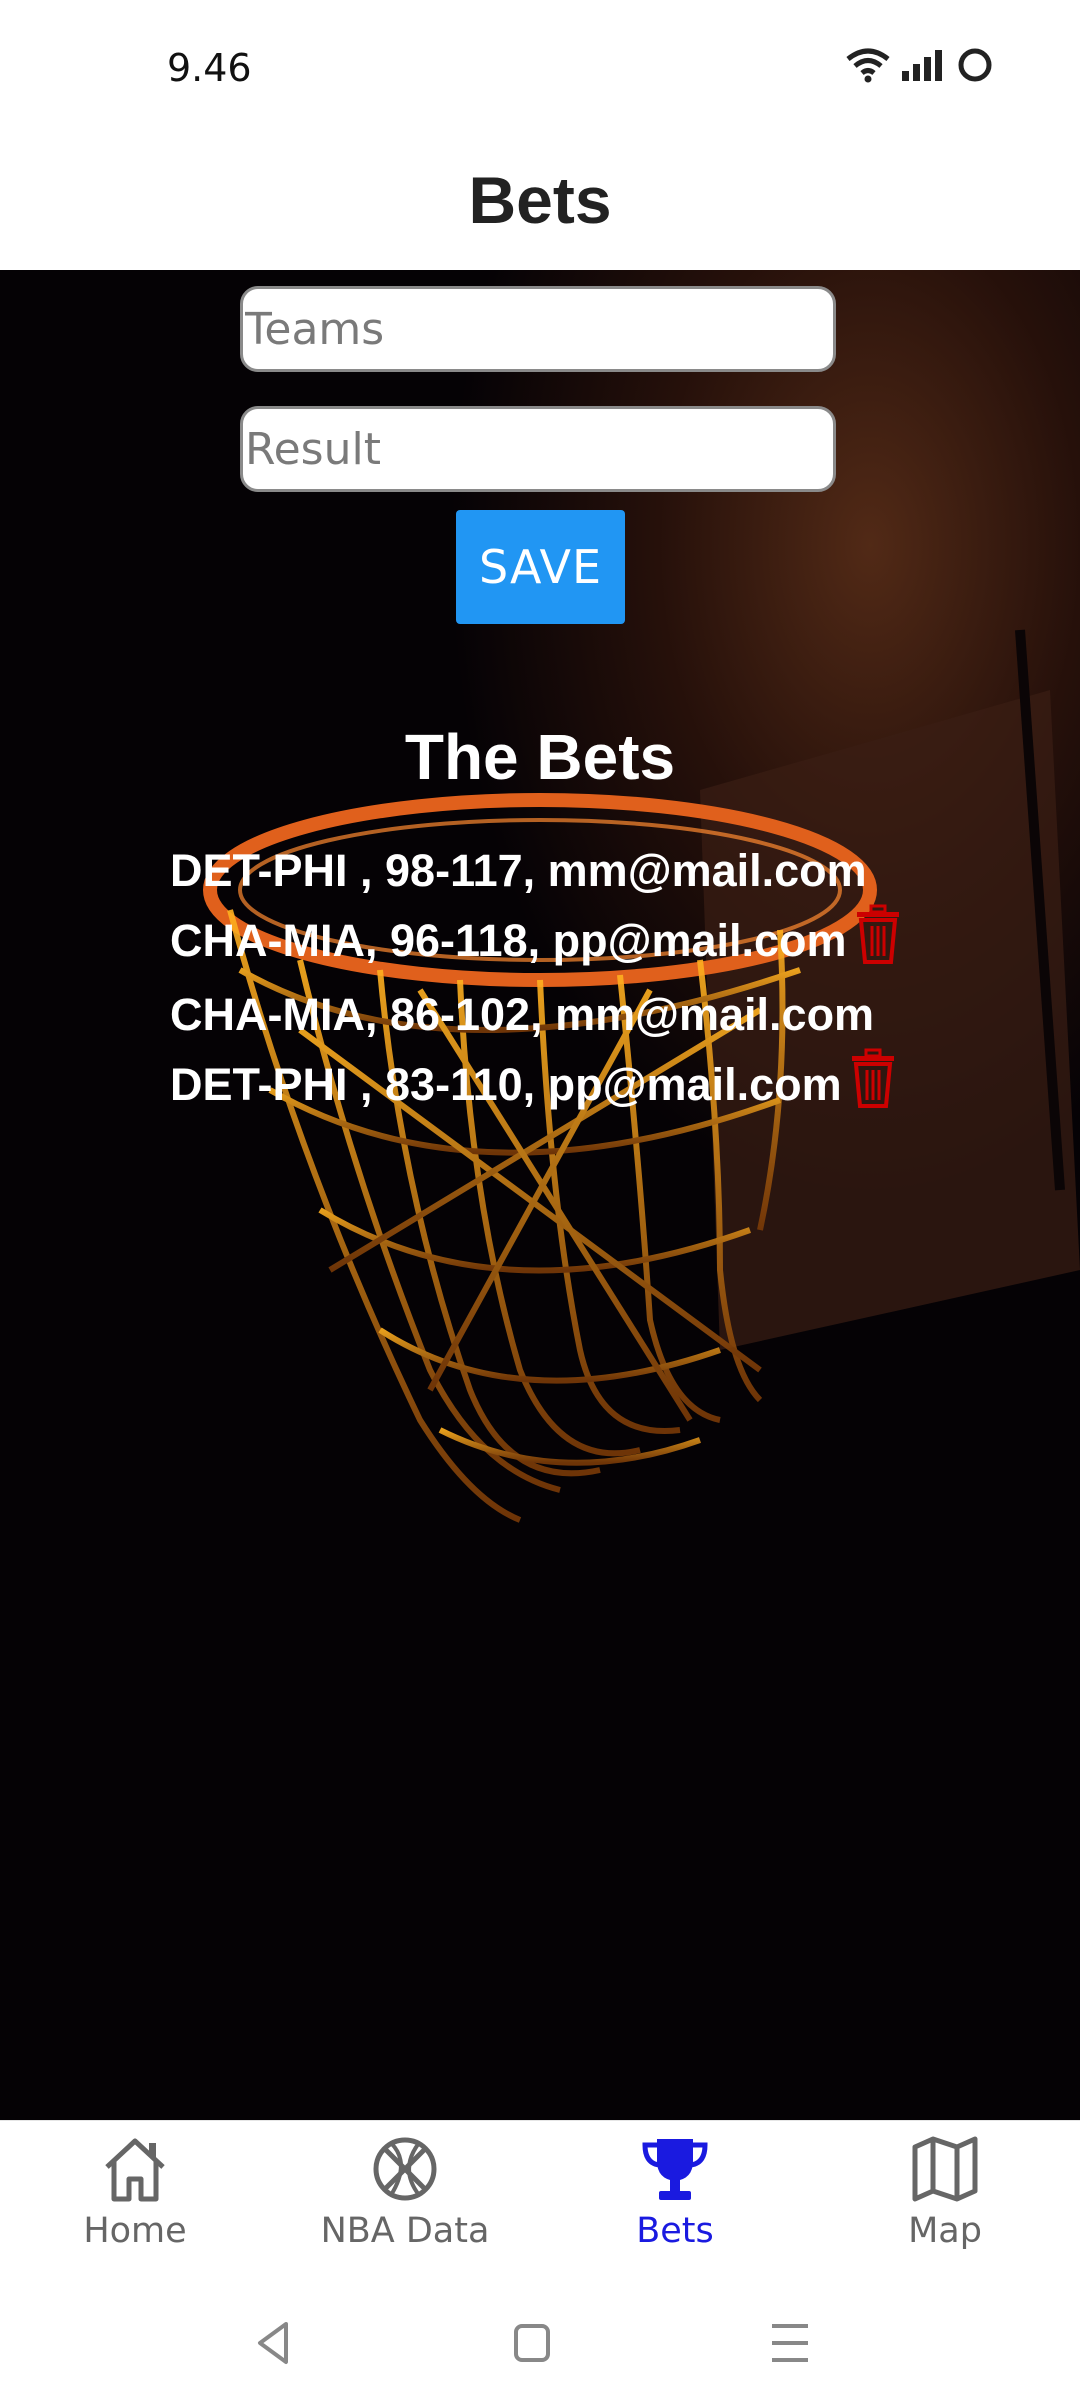 The height and width of the screenshot is (2400, 1080). What do you see at coordinates (975, 65) in the screenshot?
I see `battery-icon` at bounding box center [975, 65].